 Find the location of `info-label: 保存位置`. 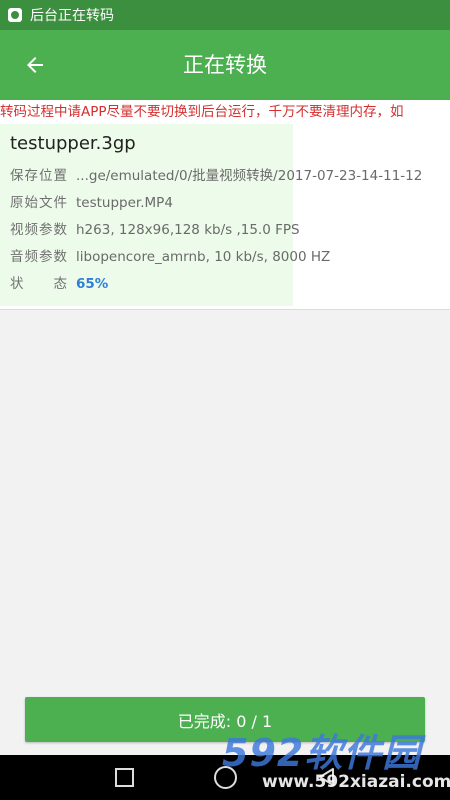

info-label: 保存位置 is located at coordinates (39, 176).